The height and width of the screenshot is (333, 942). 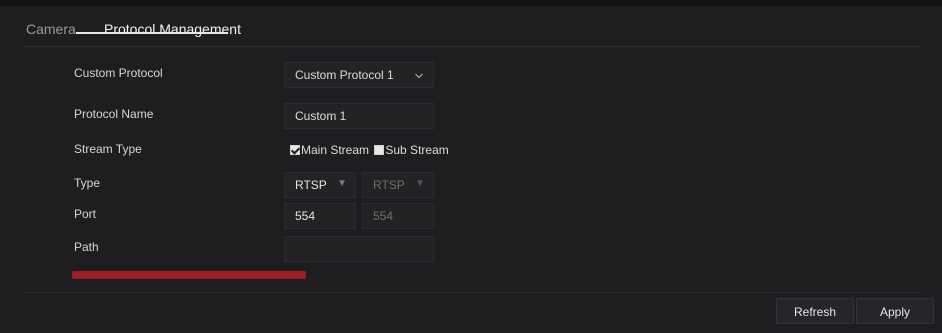 I want to click on tab-divider, so click(x=472, y=46).